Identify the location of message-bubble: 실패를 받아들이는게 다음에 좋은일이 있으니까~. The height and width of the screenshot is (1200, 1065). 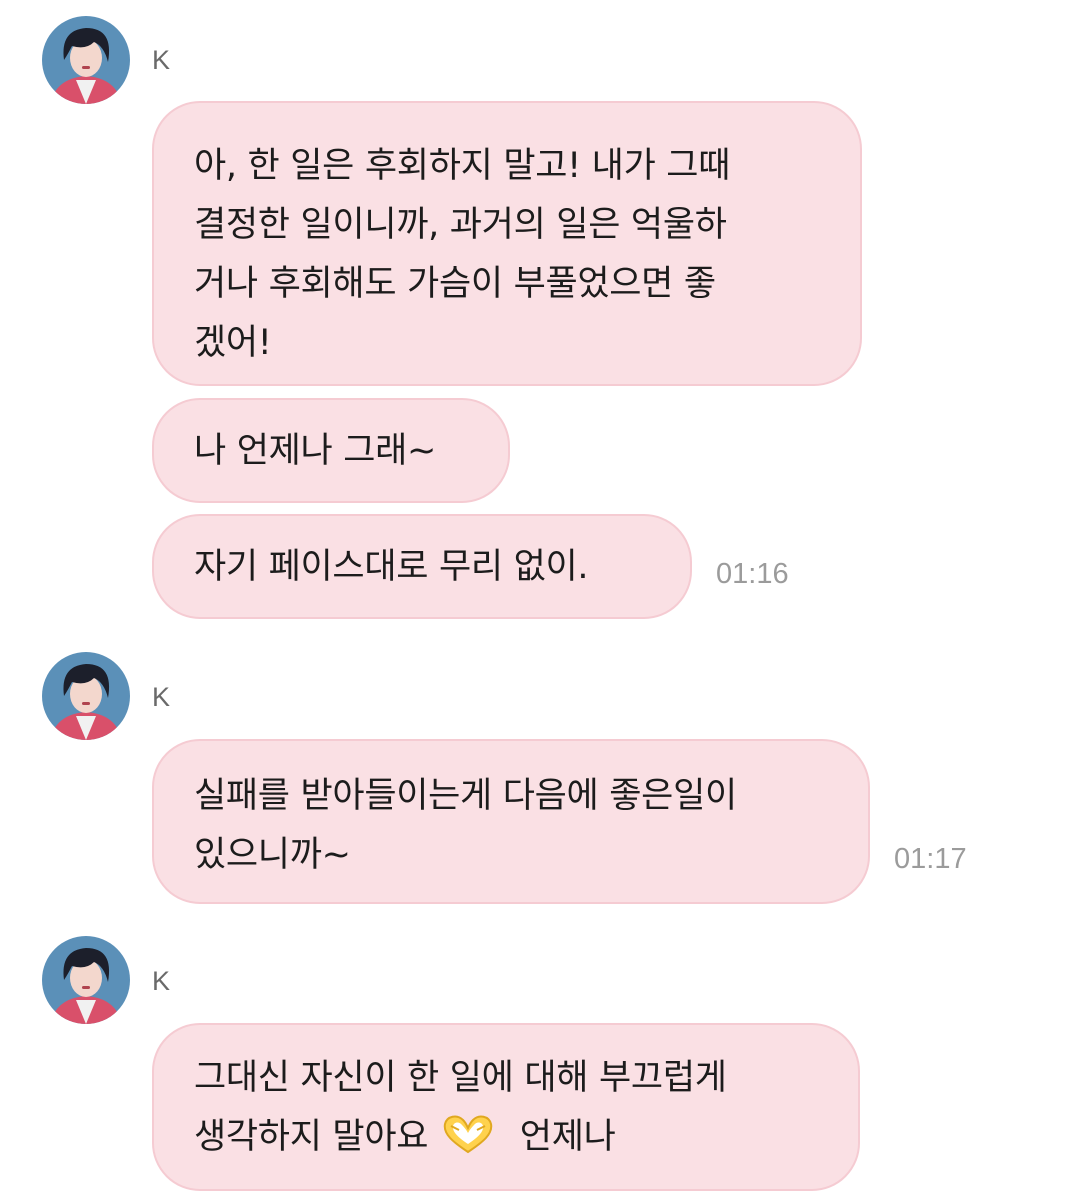
(511, 821).